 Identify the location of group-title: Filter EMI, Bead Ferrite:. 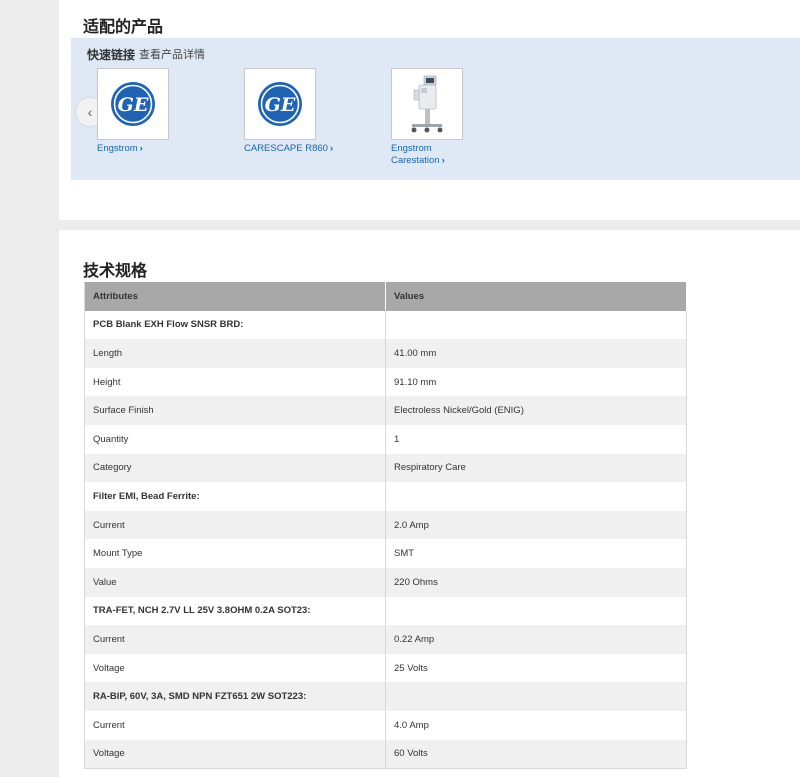
(235, 496).